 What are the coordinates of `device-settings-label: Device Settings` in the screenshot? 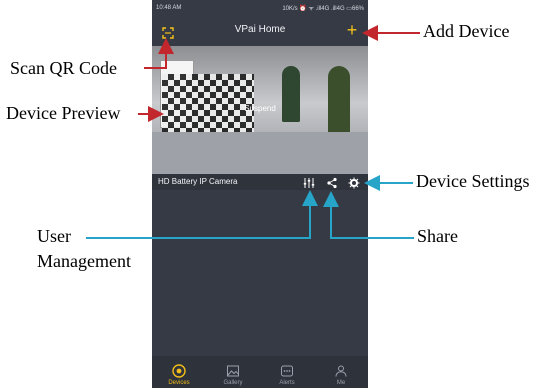 It's located at (473, 181).